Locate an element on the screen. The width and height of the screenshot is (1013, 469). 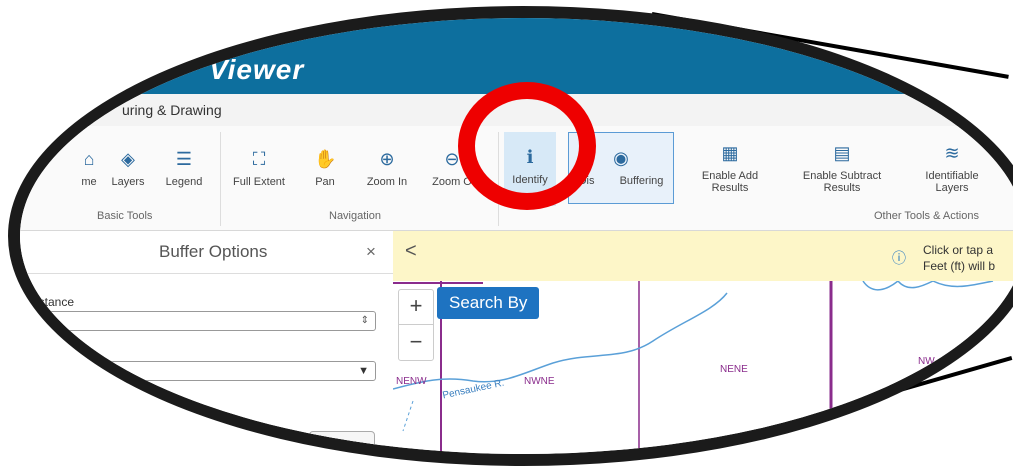
highlight-circle is located at coordinates (527, 146).